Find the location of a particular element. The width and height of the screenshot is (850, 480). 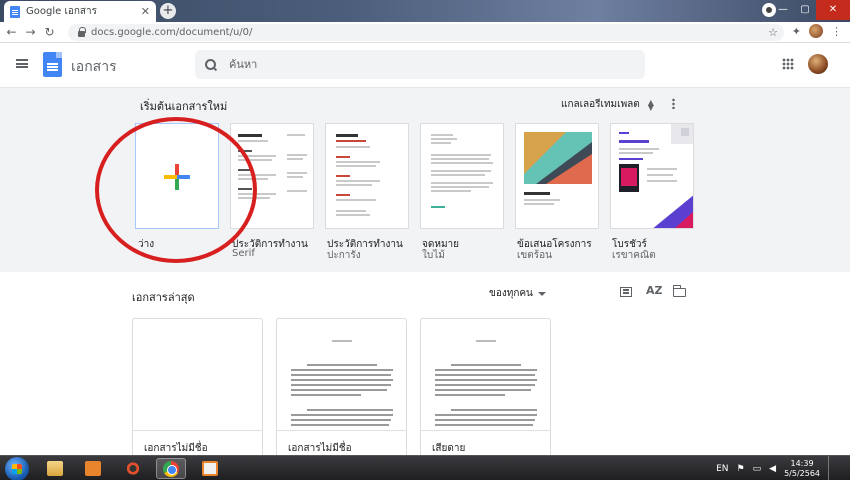

account-avatar is located at coordinates (818, 64).